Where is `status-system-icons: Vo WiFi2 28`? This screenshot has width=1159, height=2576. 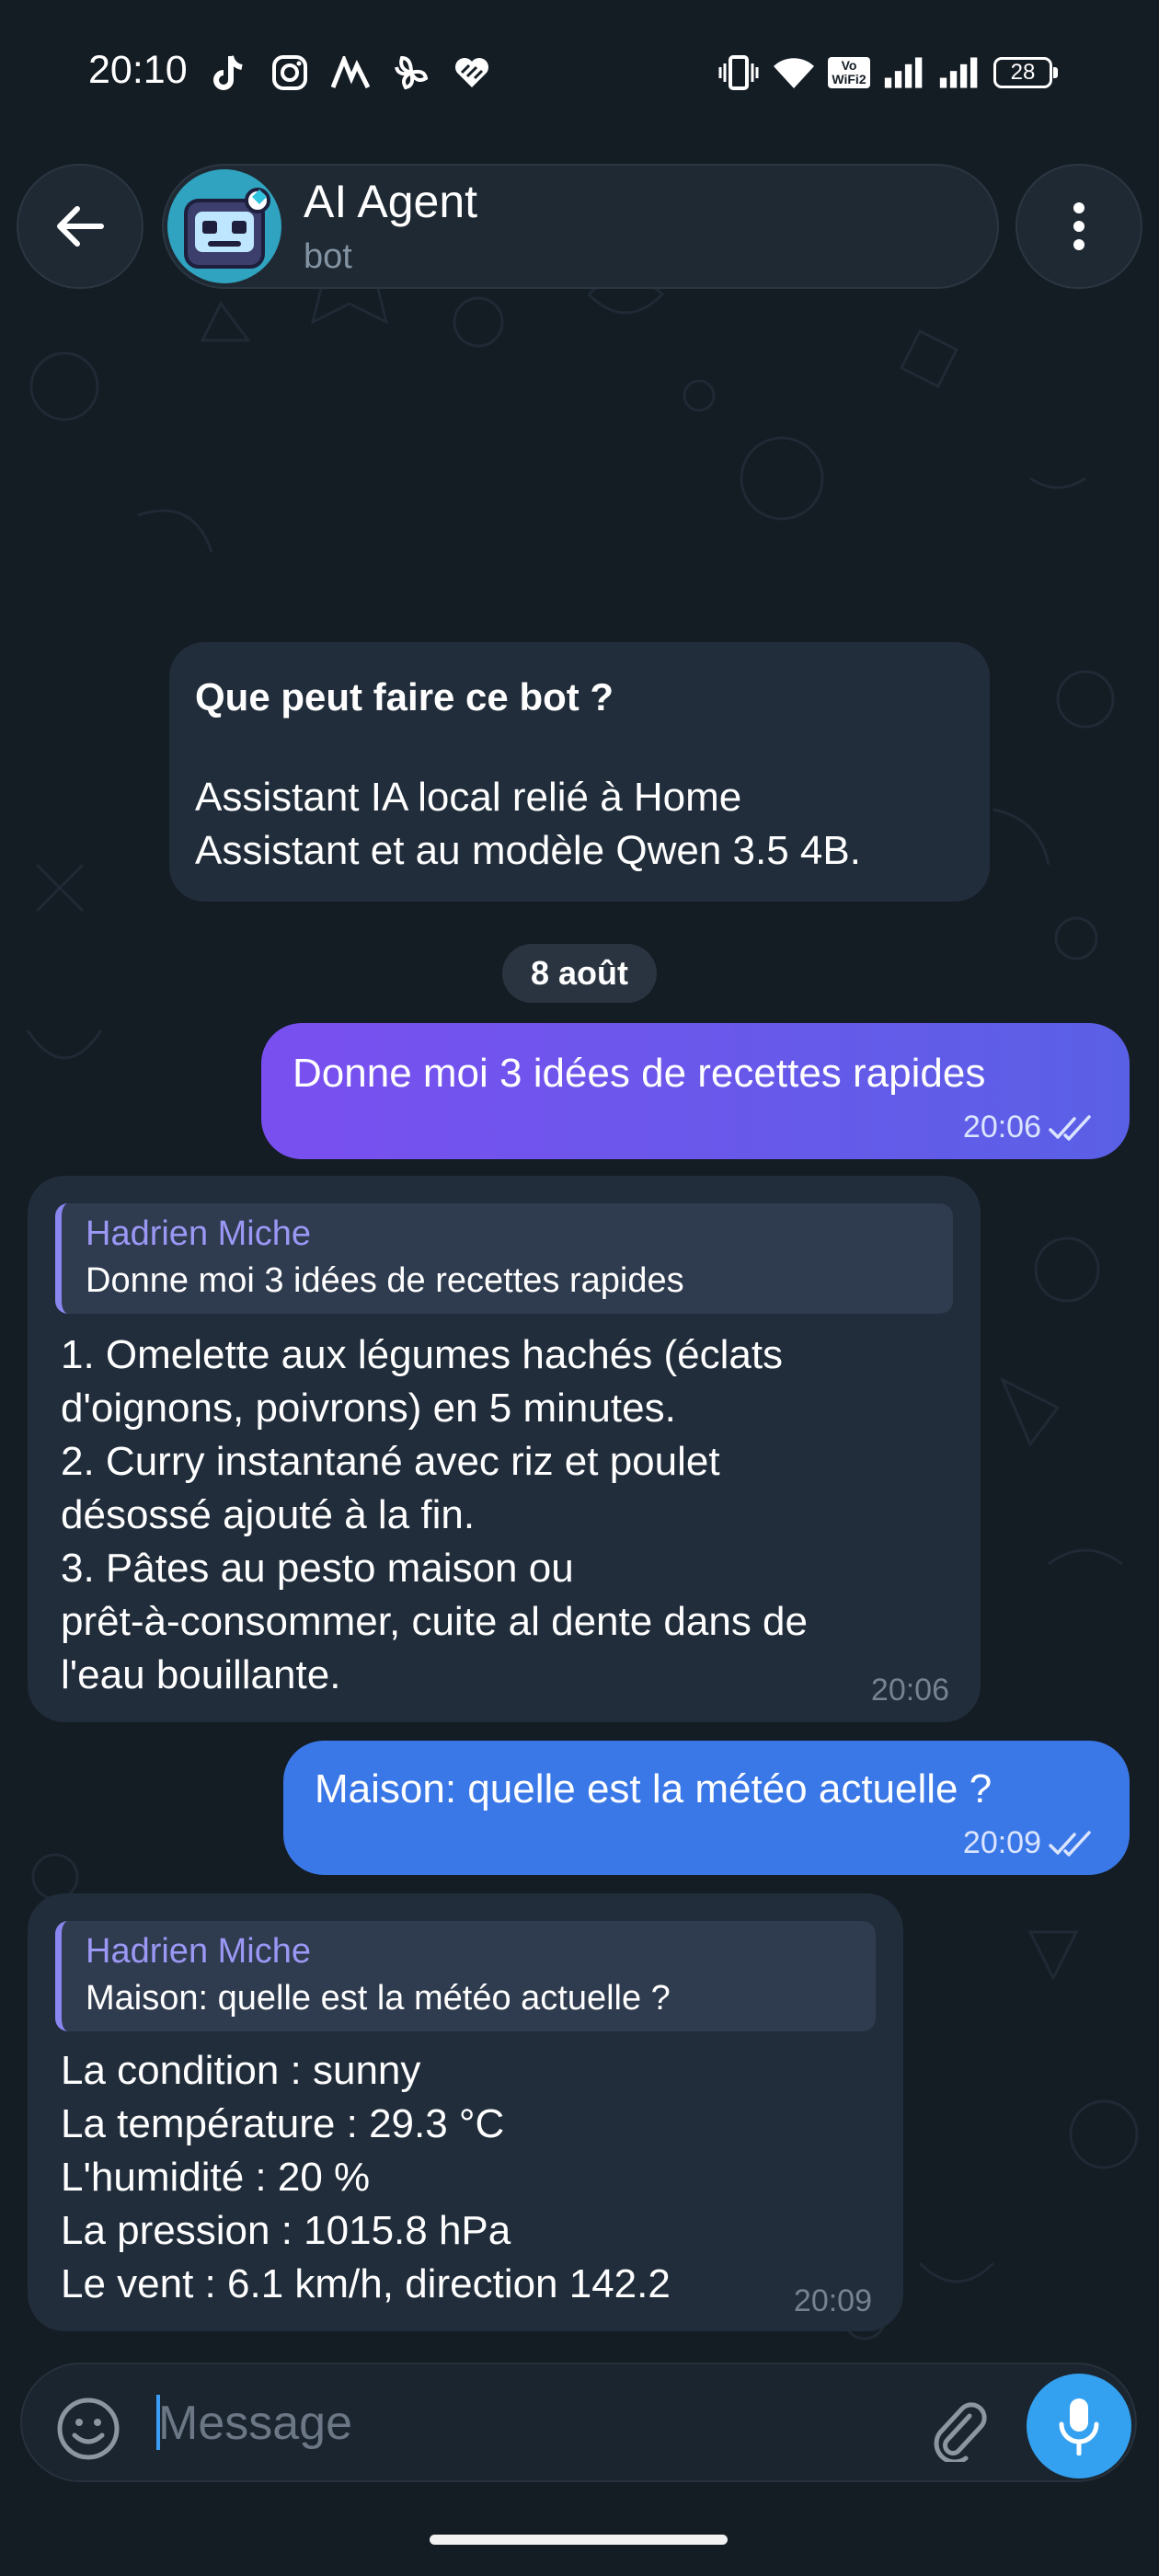
status-system-icons: Vo WiFi2 28 is located at coordinates (887, 73).